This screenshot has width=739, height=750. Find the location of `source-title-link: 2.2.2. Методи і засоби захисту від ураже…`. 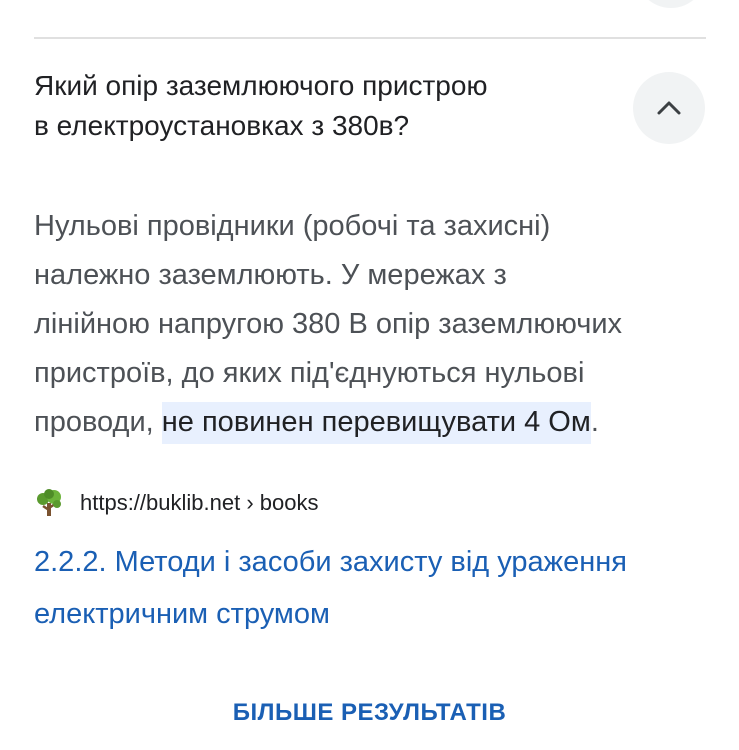

source-title-link: 2.2.2. Методи і засоби захисту від ураже… is located at coordinates (379, 588).